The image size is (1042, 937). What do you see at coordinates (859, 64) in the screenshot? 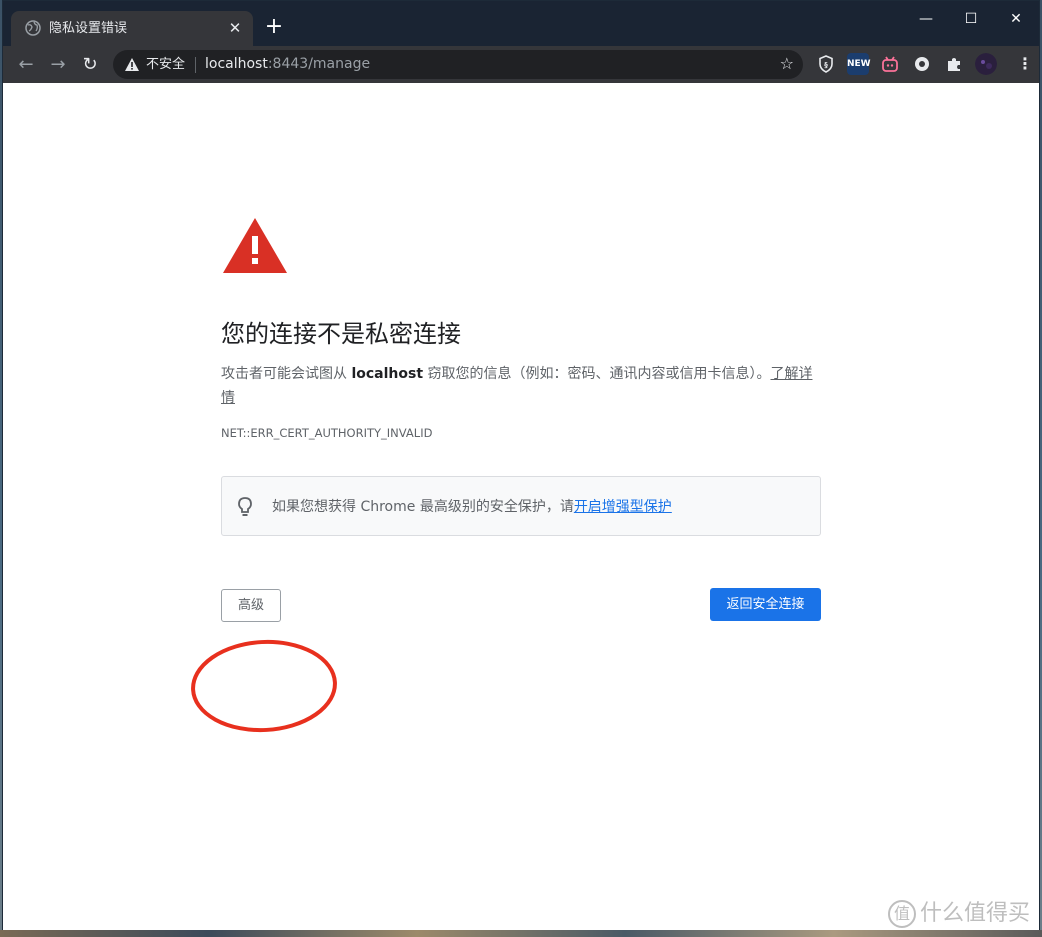
I see `new-extension-icon: NEW` at bounding box center [859, 64].